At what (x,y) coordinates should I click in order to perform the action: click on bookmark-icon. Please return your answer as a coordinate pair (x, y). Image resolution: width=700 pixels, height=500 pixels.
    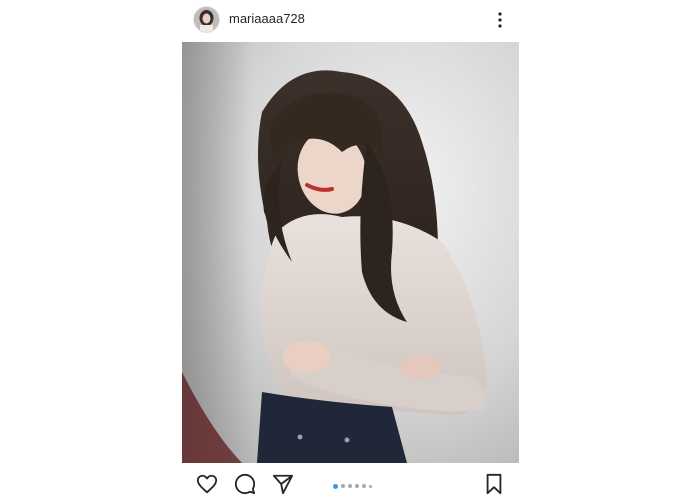
    Looking at the image, I should click on (494, 484).